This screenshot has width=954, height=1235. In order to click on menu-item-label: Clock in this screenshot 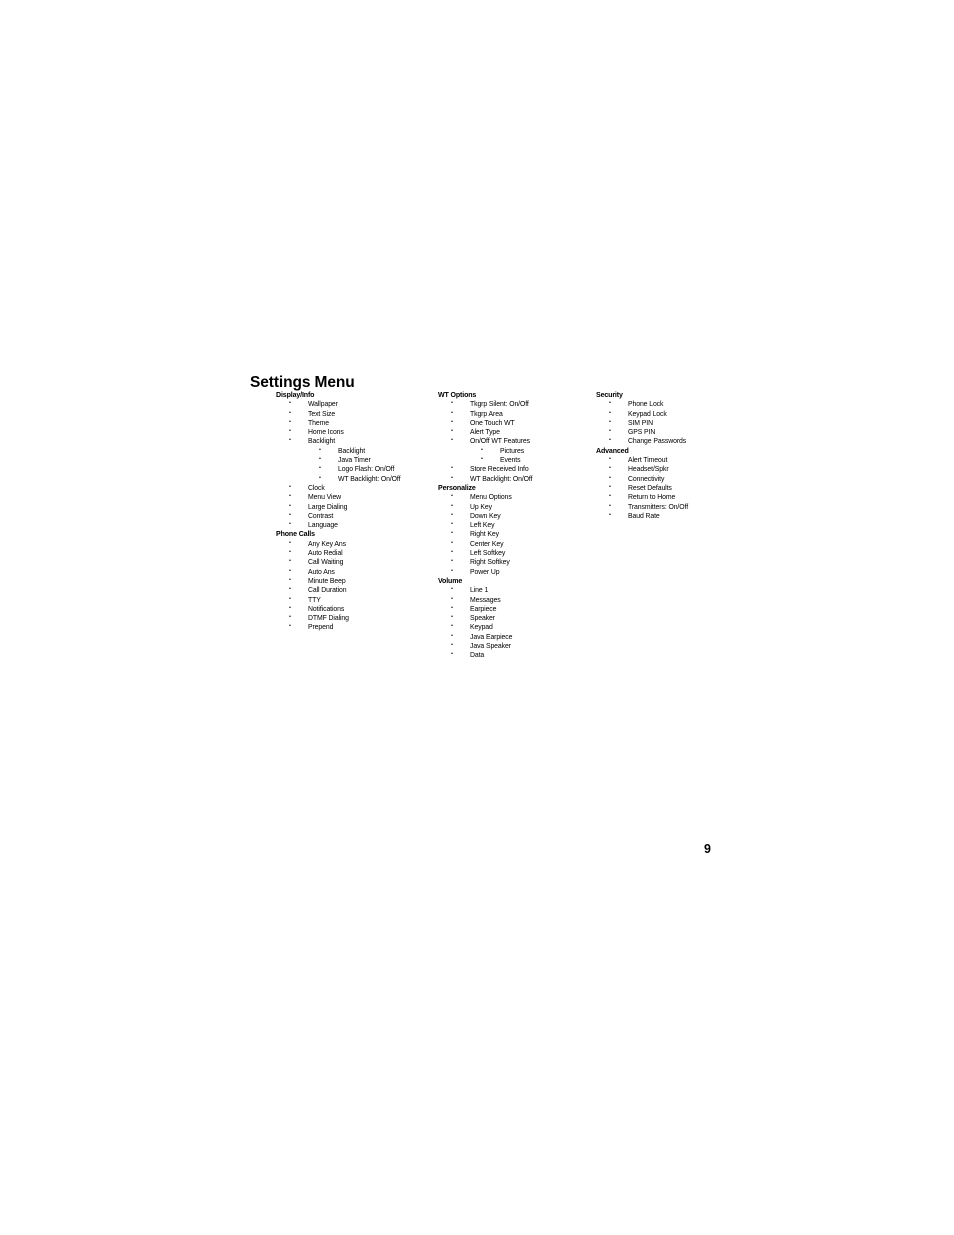, I will do `click(316, 487)`.